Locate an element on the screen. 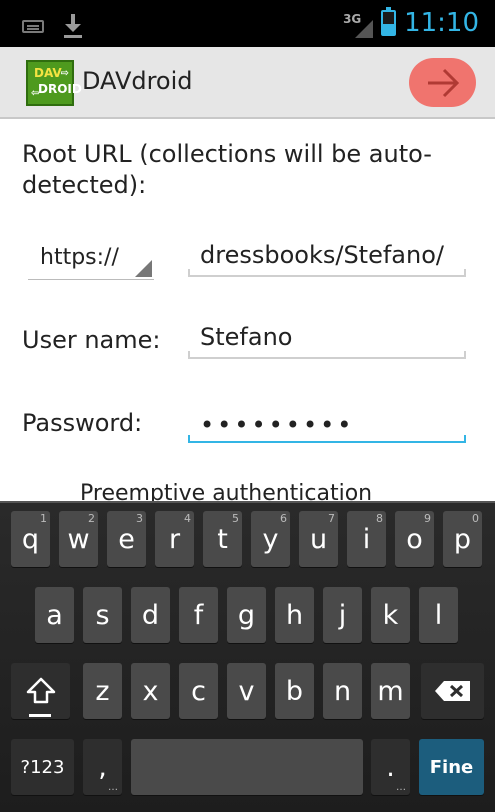 Image resolution: width=495 pixels, height=812 pixels. key-j: j is located at coordinates (342, 615).